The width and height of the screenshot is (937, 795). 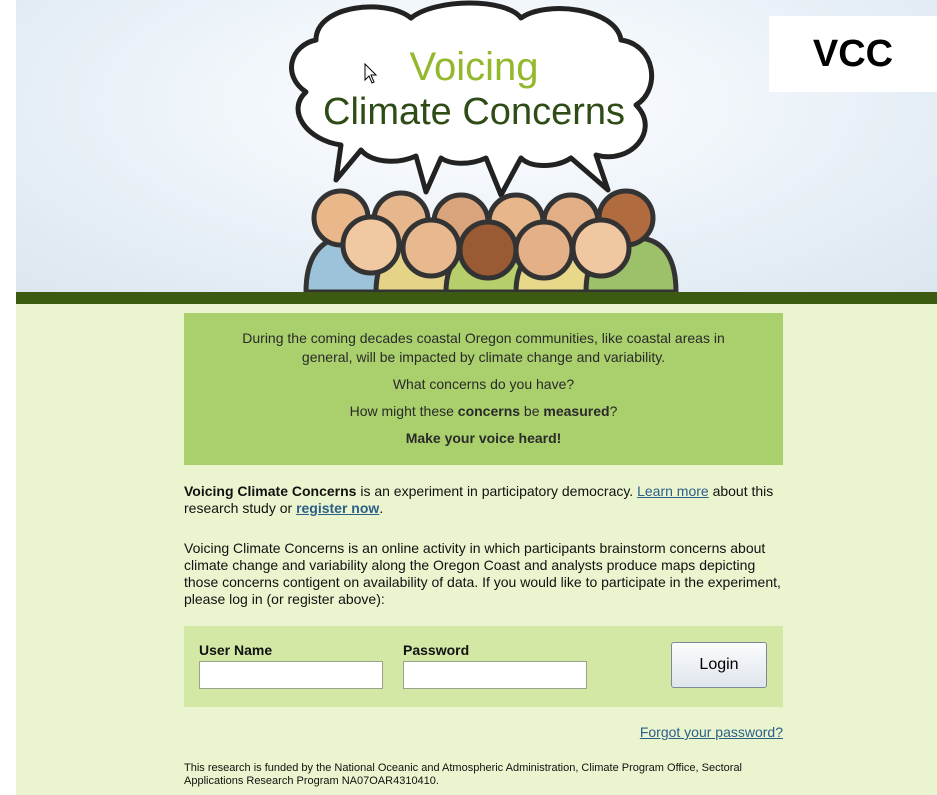 What do you see at coordinates (613, 411) in the screenshot?
I see `q2-post: ?` at bounding box center [613, 411].